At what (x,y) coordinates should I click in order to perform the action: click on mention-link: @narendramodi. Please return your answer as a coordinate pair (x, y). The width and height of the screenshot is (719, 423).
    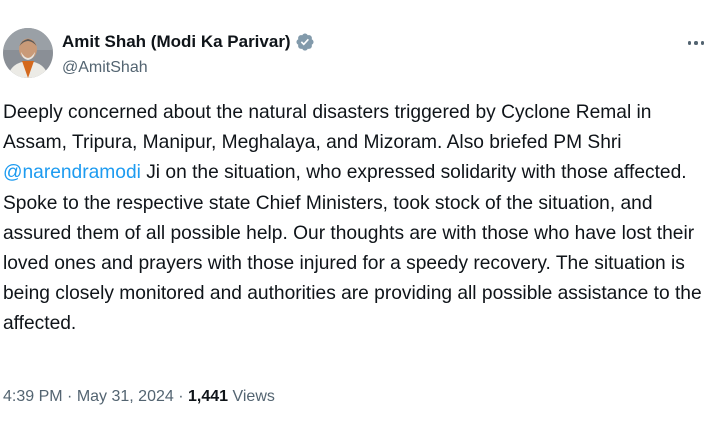
    Looking at the image, I should click on (72, 172).